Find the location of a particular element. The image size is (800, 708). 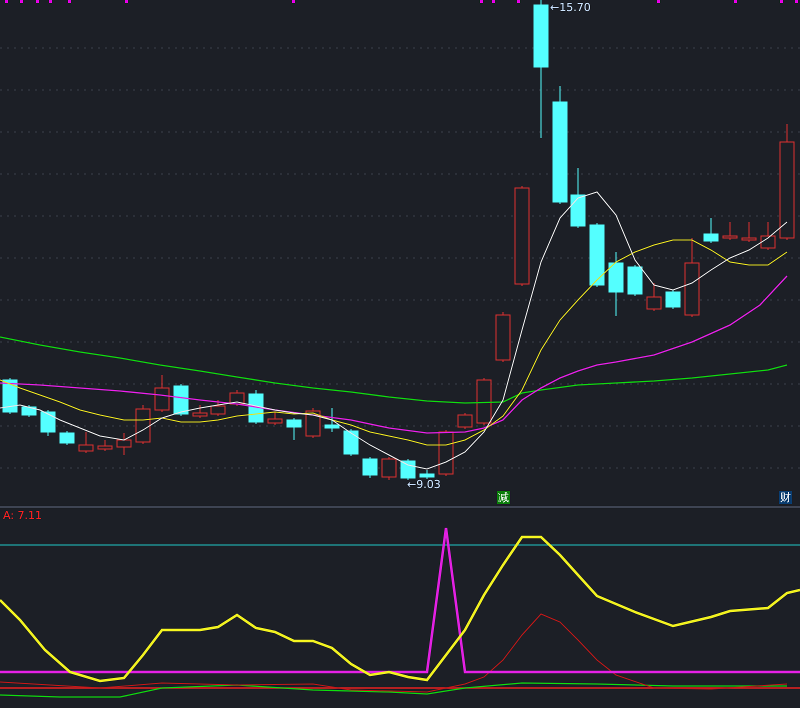

indicator-legend: A: 7.11 is located at coordinates (22, 515).